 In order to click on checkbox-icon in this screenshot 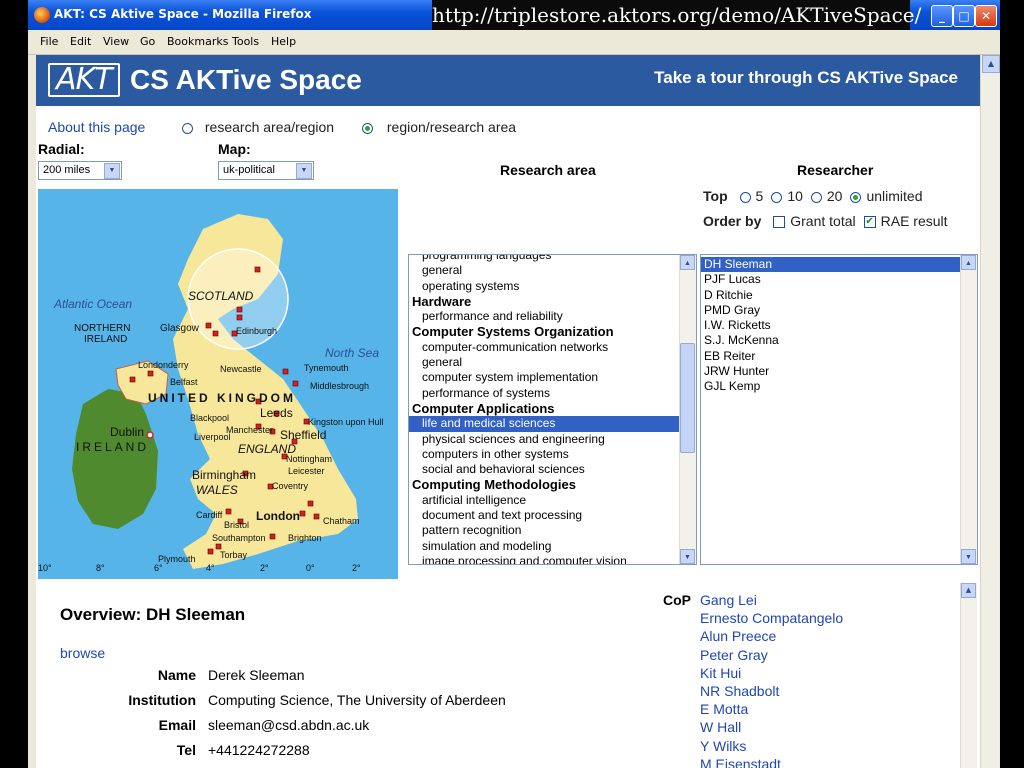, I will do `click(779, 222)`.